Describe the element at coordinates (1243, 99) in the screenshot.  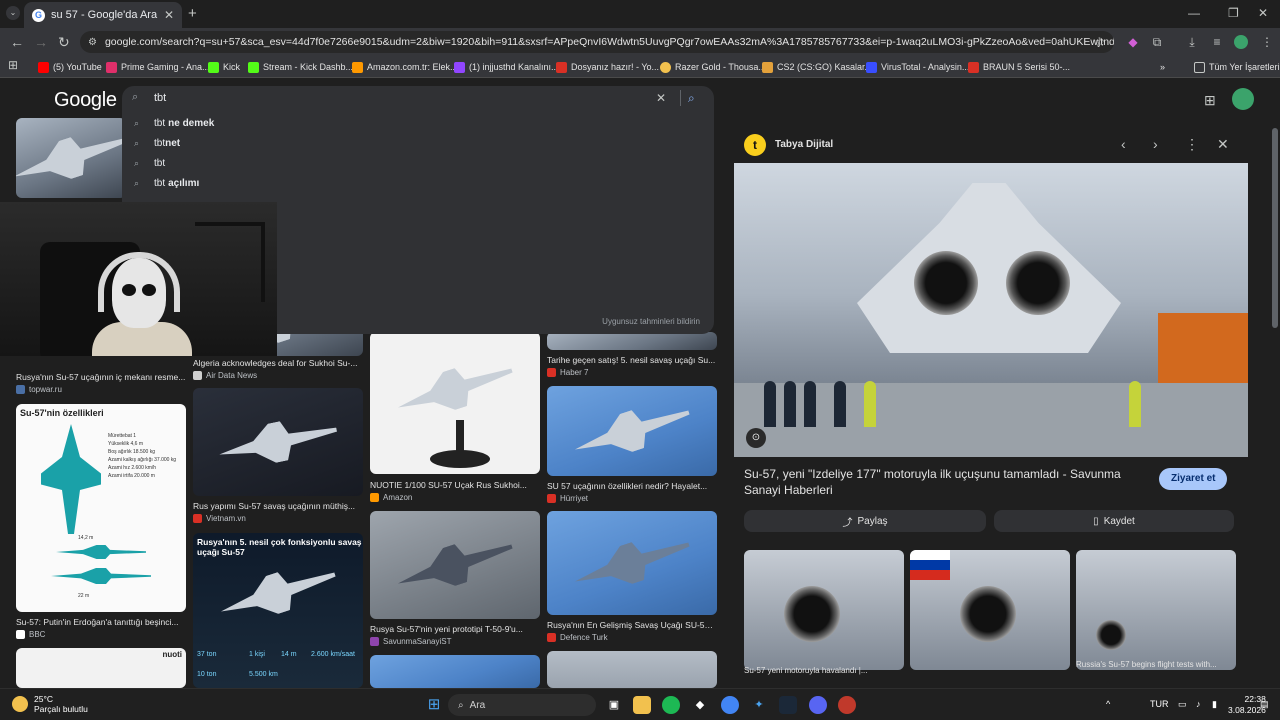
I see `account-avatar` at that location.